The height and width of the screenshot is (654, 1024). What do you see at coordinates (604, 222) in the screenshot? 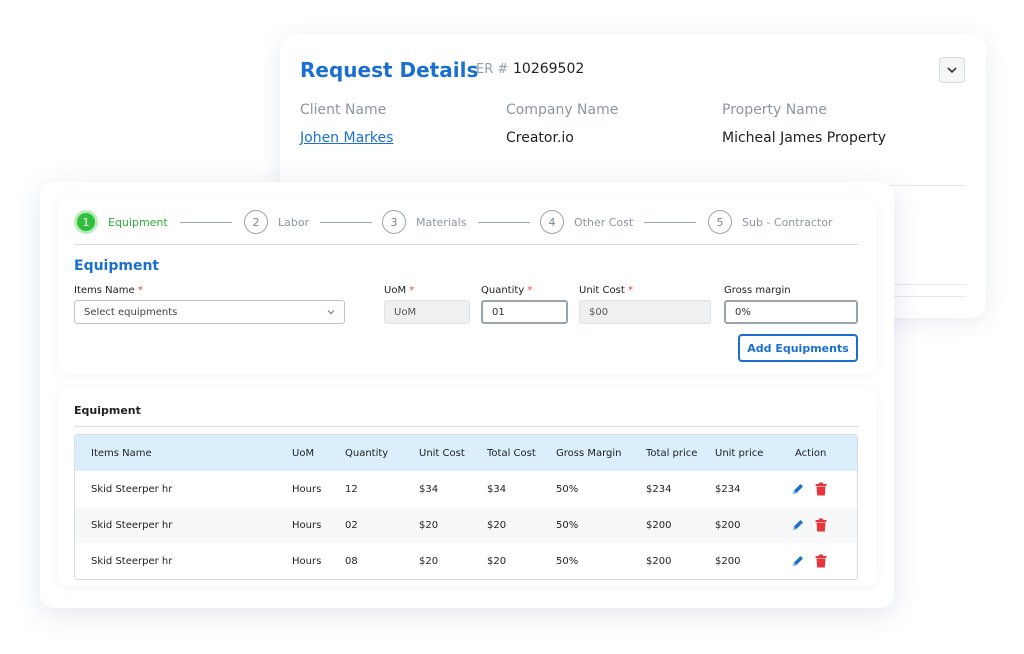
I see `step-label: Other Cost` at bounding box center [604, 222].